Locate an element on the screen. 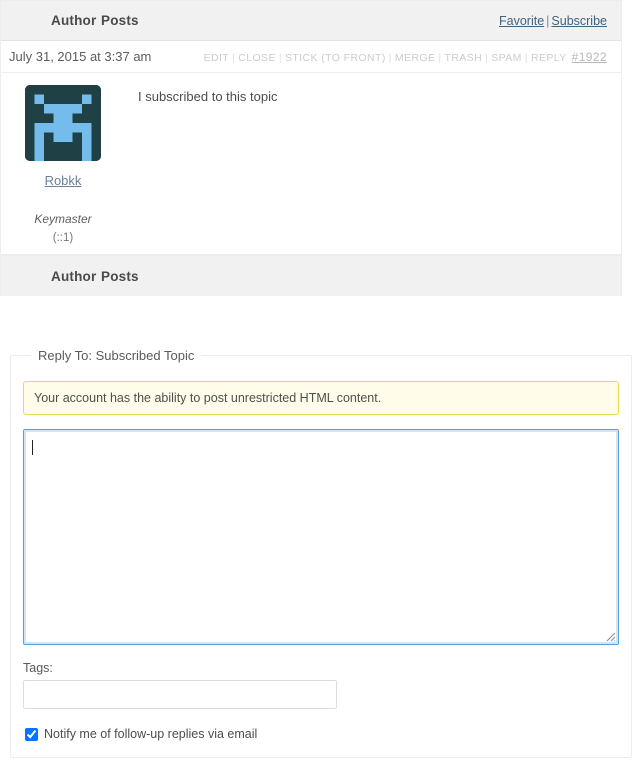 The image size is (642, 770). favorite-link: Favorite is located at coordinates (521, 21).